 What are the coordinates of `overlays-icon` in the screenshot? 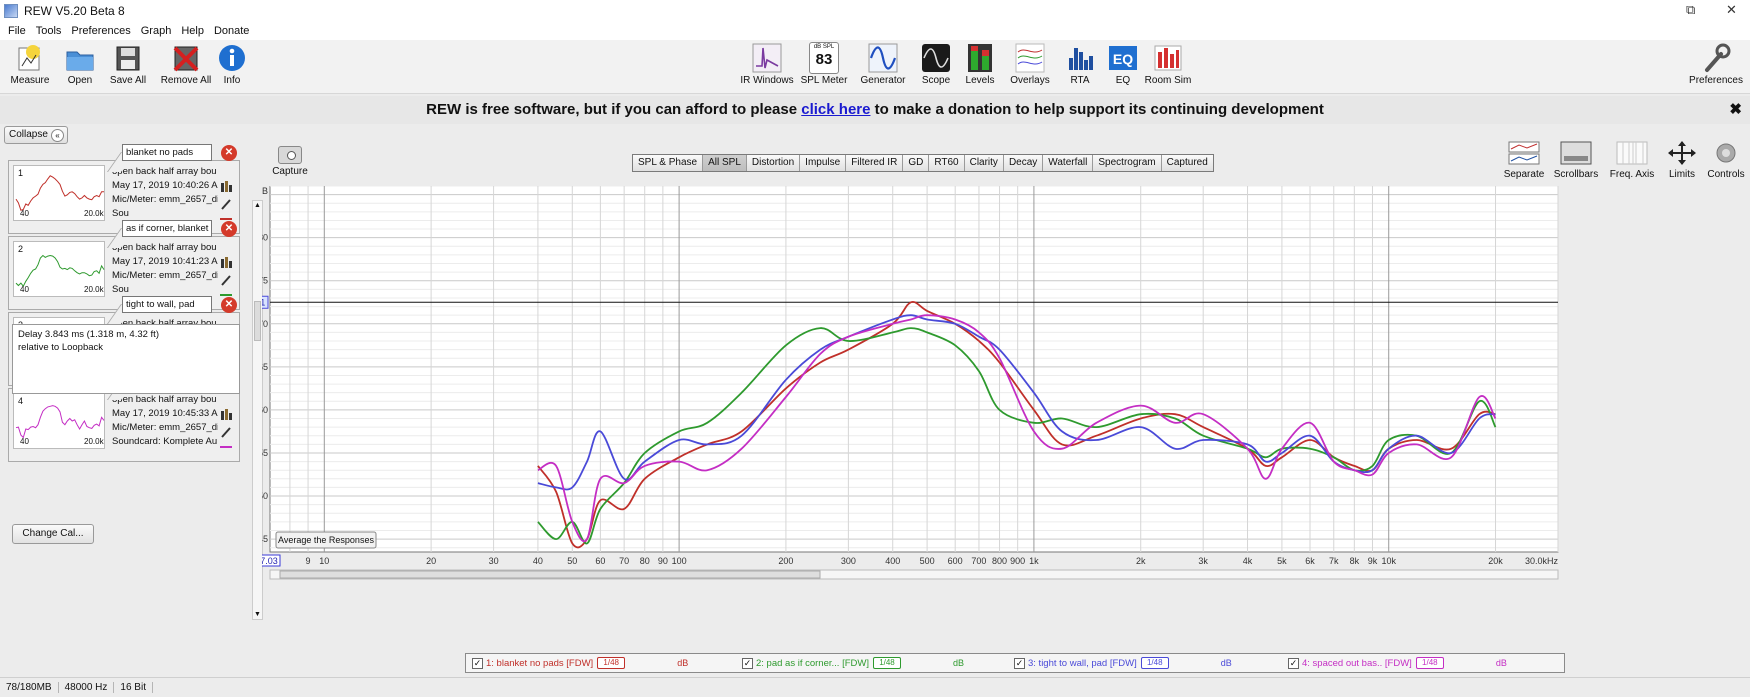 It's located at (1030, 58).